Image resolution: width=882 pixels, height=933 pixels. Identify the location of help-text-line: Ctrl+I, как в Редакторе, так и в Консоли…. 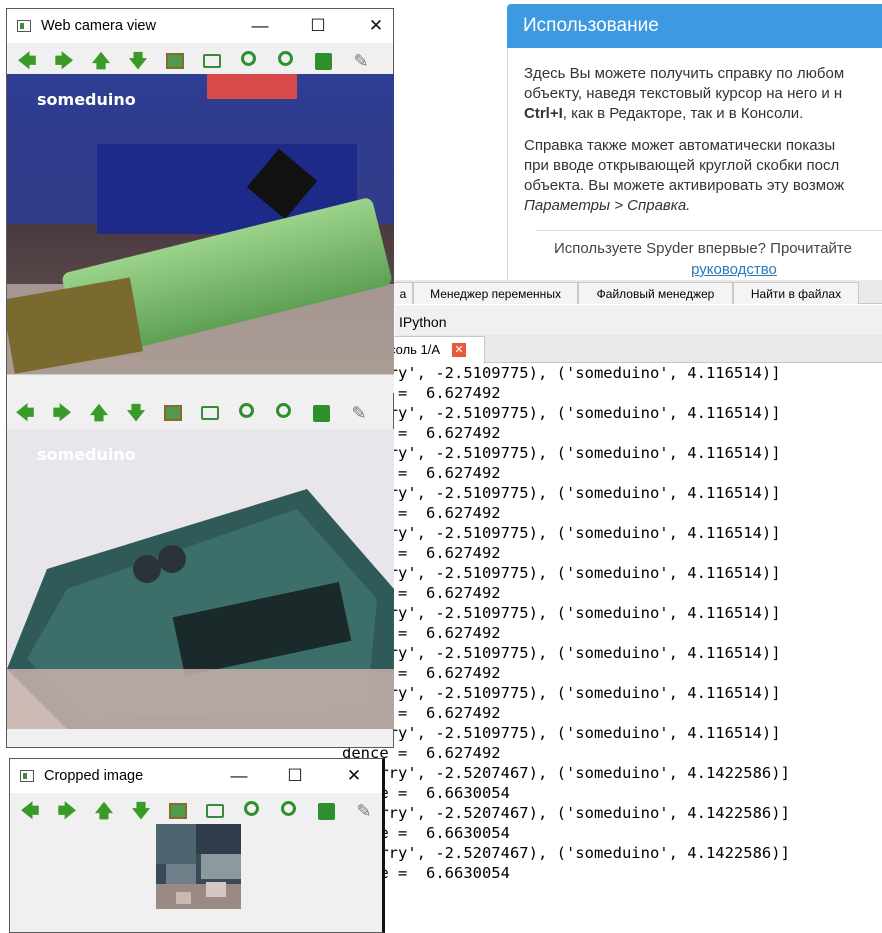
(703, 114).